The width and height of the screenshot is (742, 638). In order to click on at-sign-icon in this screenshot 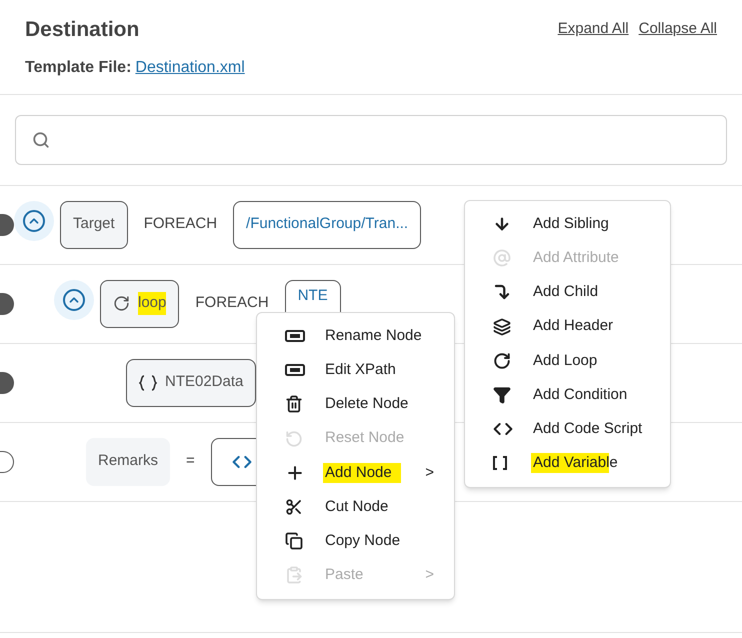, I will do `click(502, 258)`.